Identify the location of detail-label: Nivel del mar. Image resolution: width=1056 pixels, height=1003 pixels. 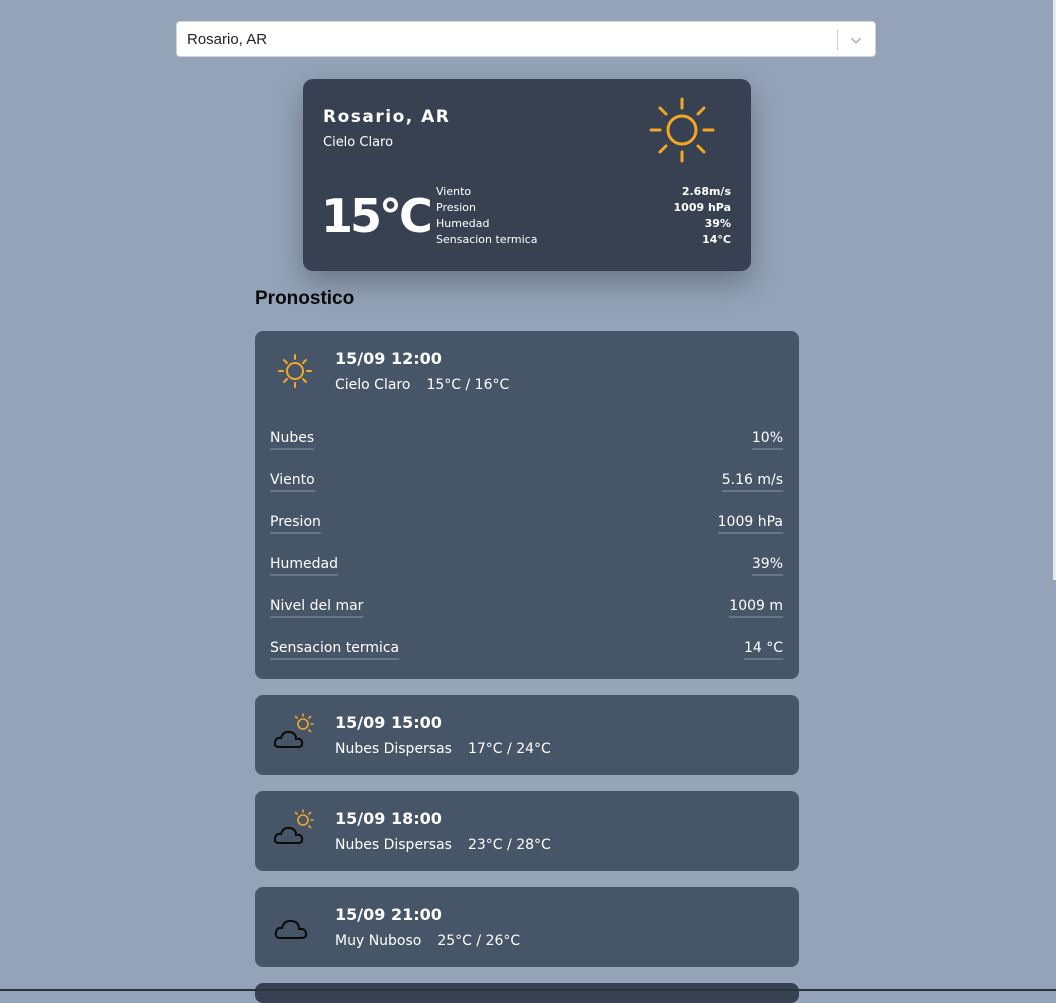
(317, 608).